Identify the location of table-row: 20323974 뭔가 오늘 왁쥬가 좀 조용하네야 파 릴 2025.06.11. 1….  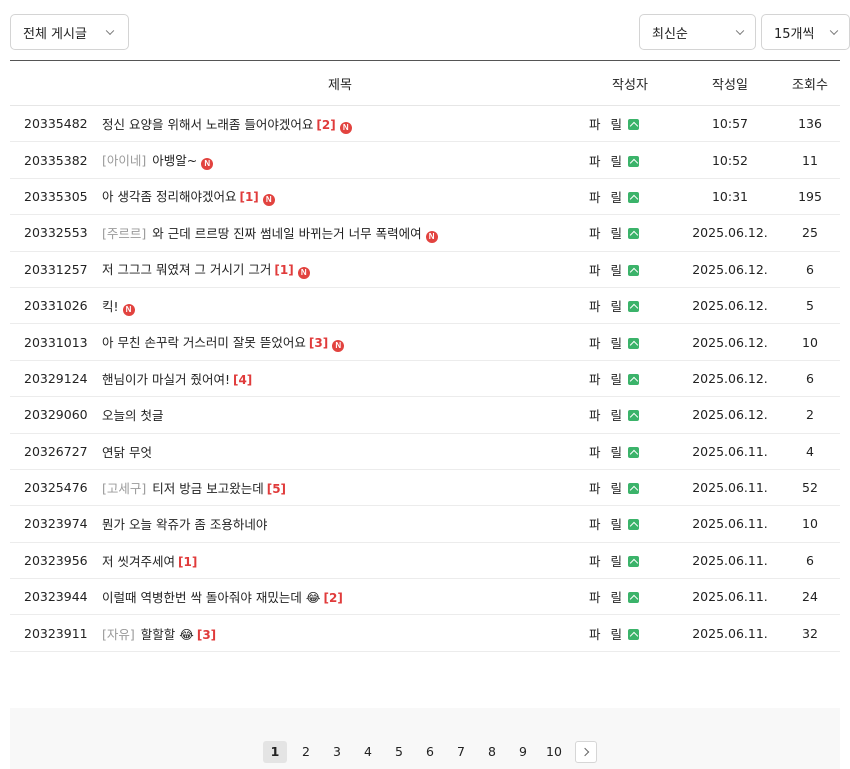
(425, 524).